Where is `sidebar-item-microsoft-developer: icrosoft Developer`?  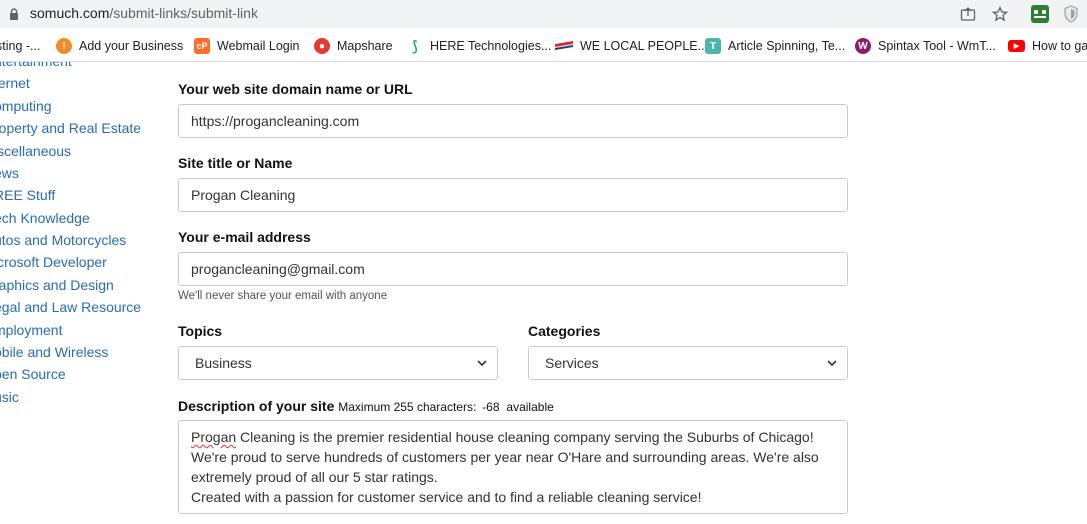
sidebar-item-microsoft-developer: icrosoft Developer is located at coordinates (53, 262).